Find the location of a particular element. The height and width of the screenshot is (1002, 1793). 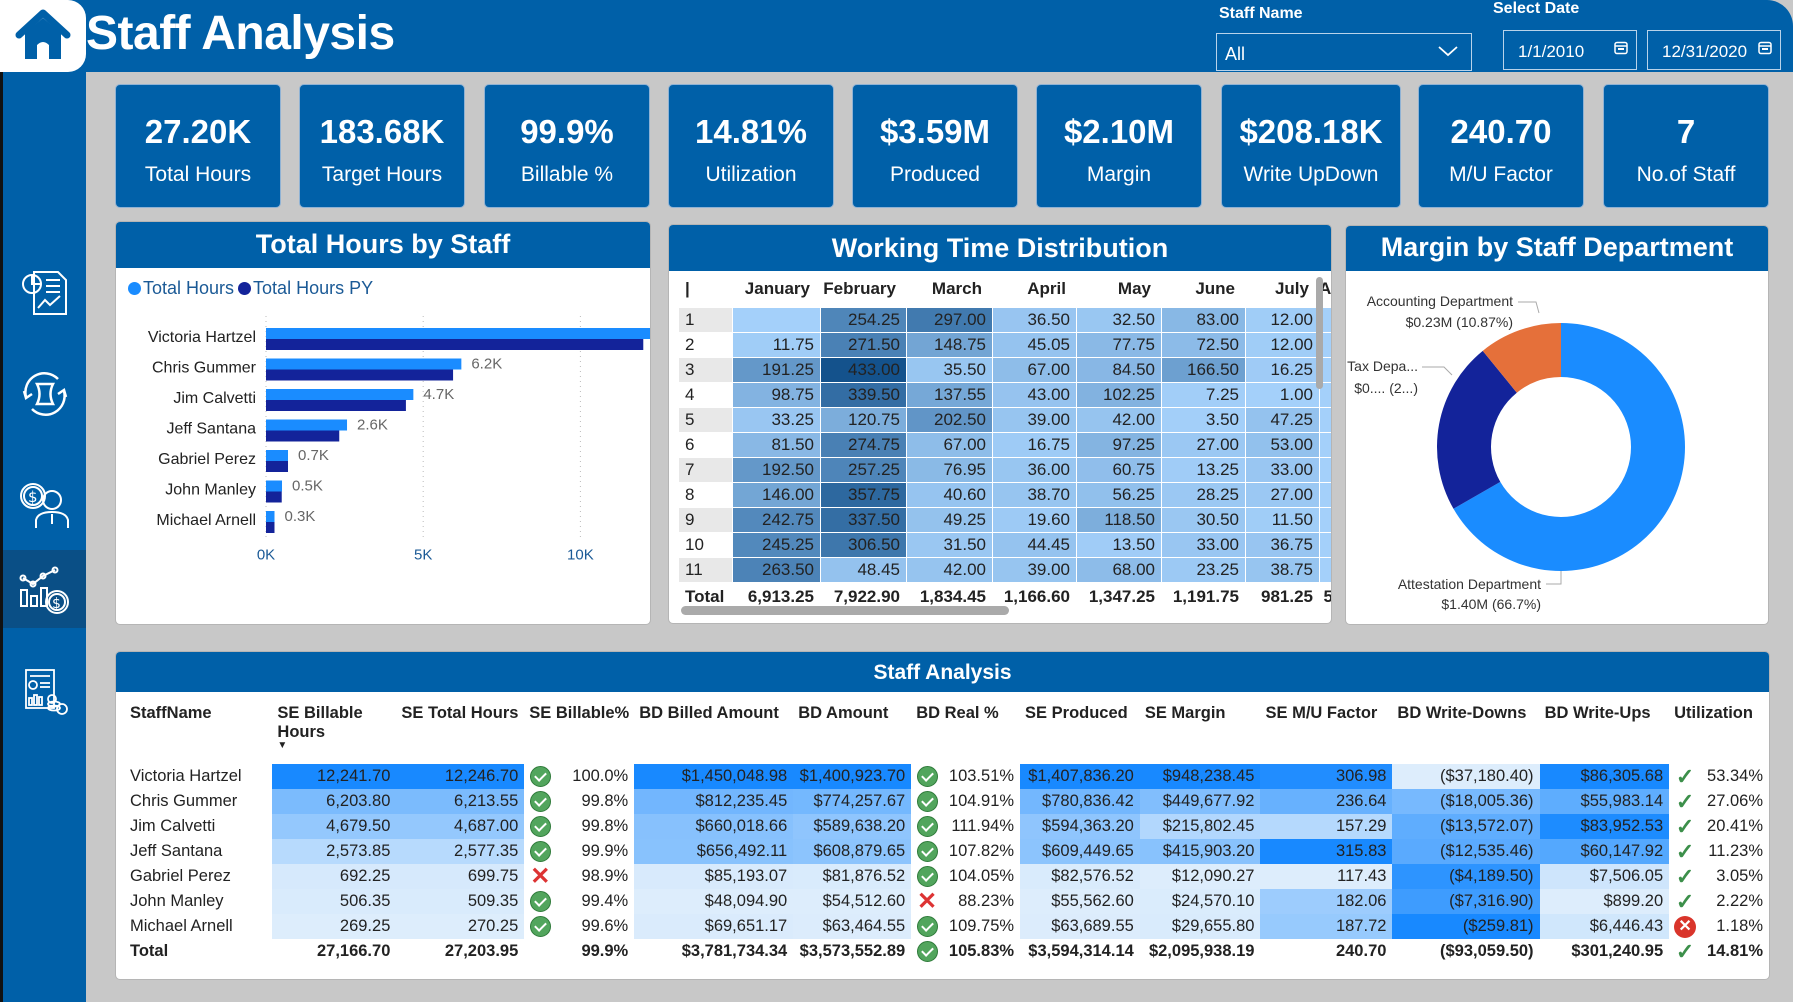

start-date-input: 1/1/2010 is located at coordinates (1570, 50).